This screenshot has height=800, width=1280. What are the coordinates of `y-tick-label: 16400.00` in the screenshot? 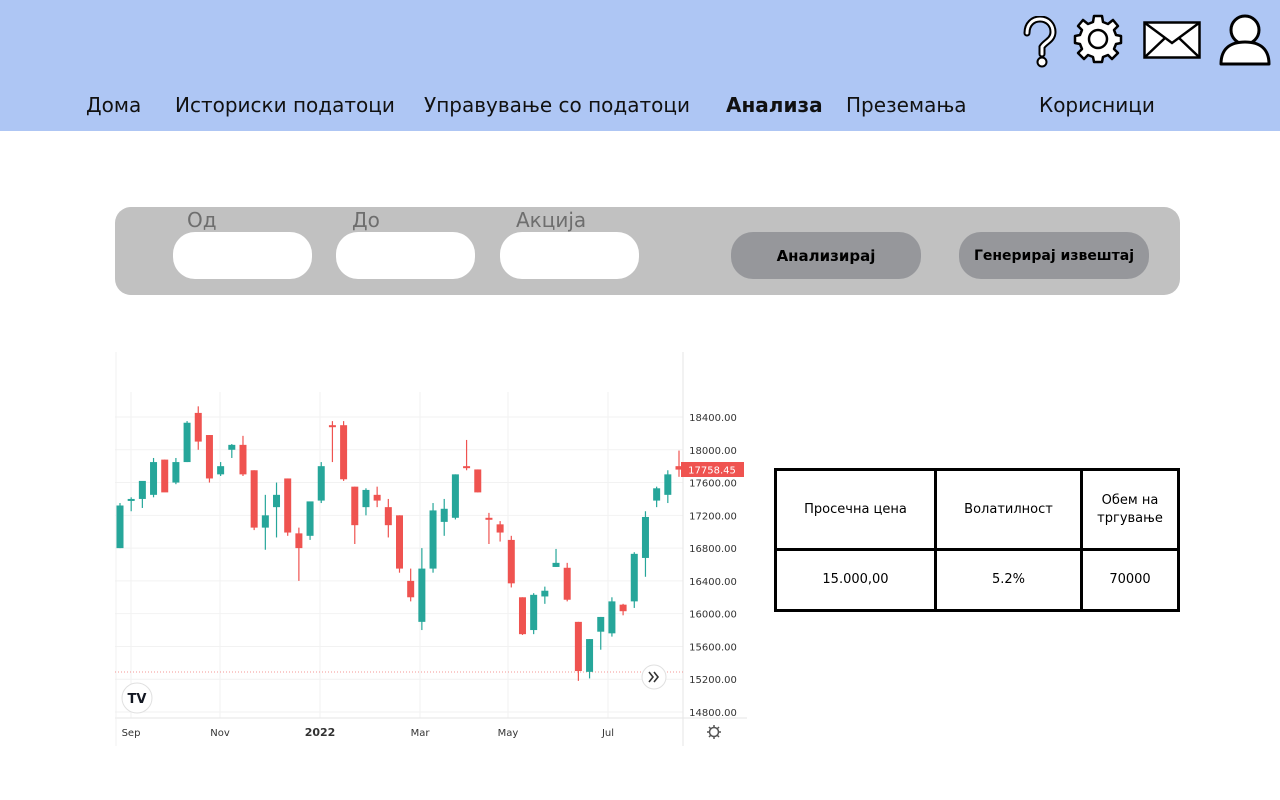 It's located at (713, 582).